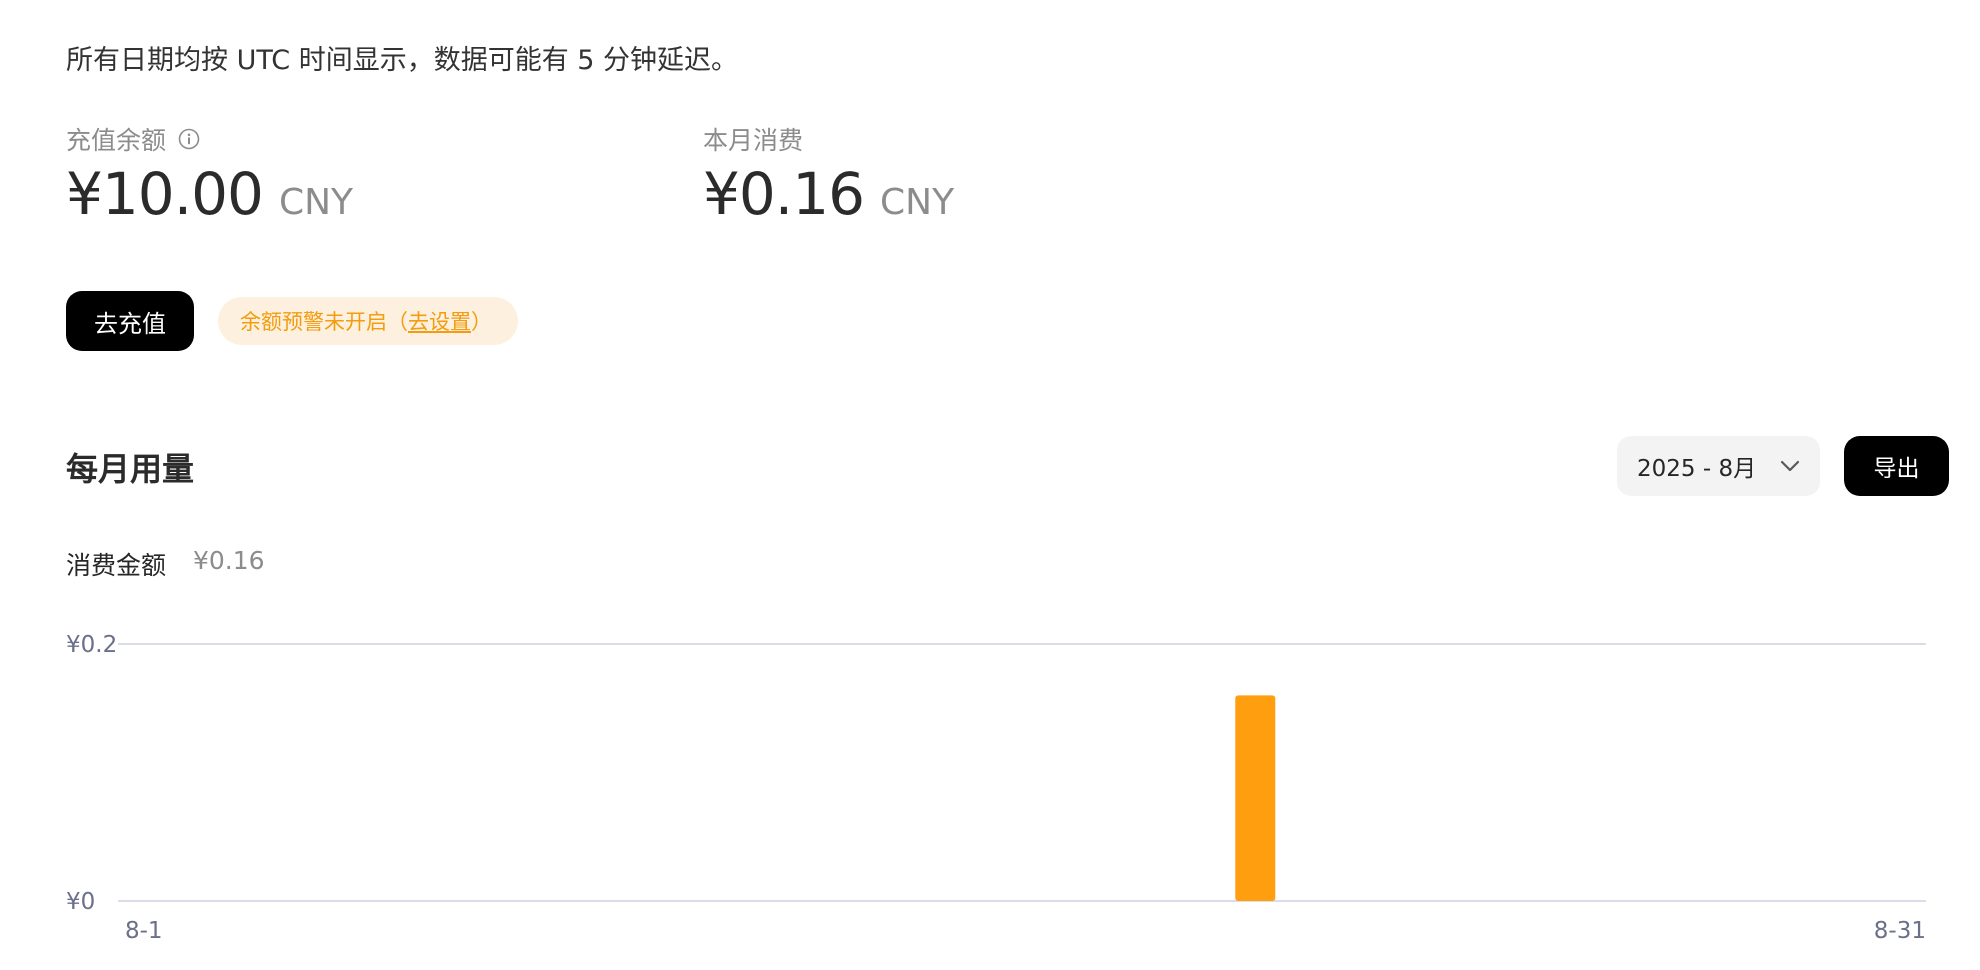 This screenshot has height=970, width=1980. I want to click on balance-alert-text: 余额预警未开启（, so click(324, 322).